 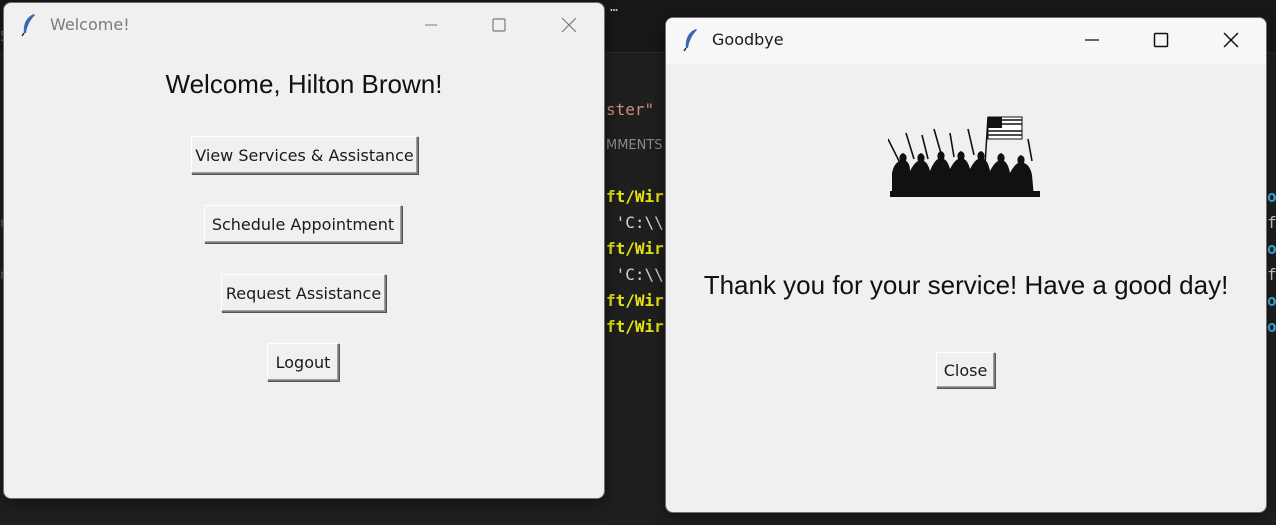 I want to click on window-title: Welcome!, so click(x=90, y=24).